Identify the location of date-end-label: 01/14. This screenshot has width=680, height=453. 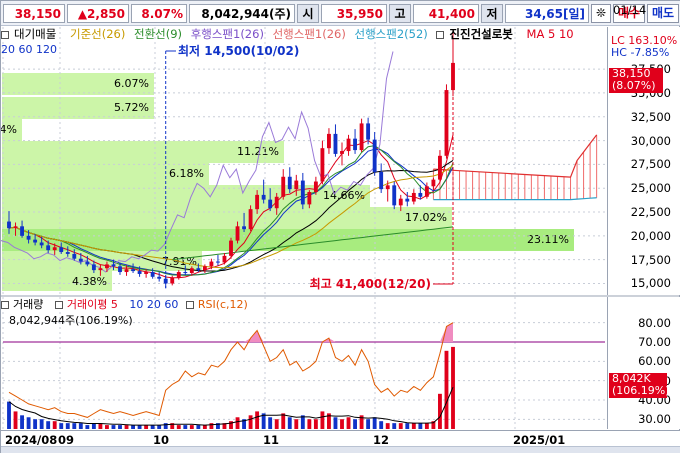
(630, 10).